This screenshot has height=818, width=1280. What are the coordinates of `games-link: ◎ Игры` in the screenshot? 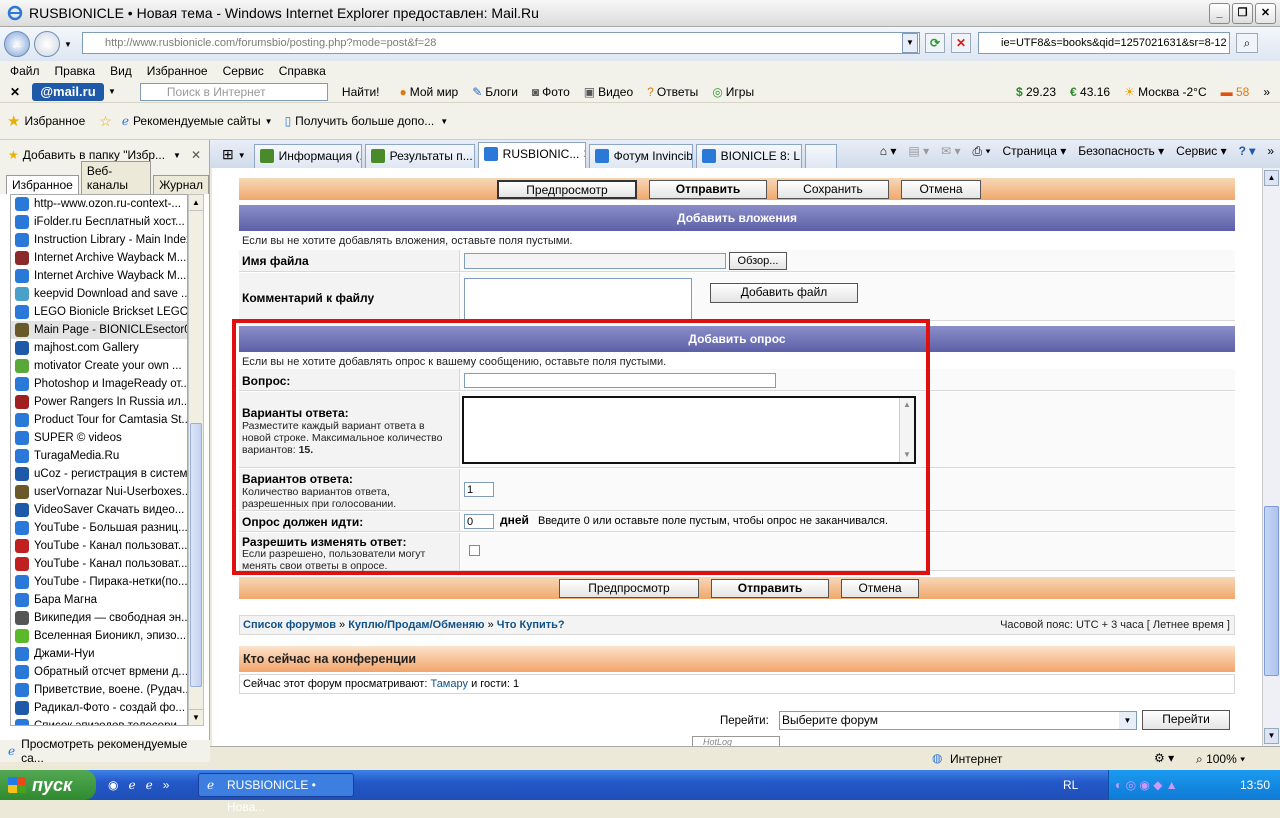 It's located at (733, 92).